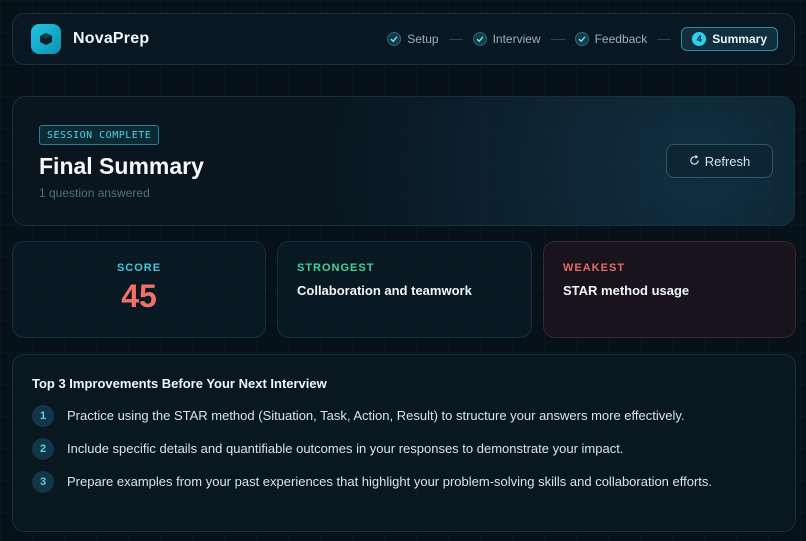 The image size is (806, 541). What do you see at coordinates (94, 193) in the screenshot?
I see `questions-answered-count: 1 question answered` at bounding box center [94, 193].